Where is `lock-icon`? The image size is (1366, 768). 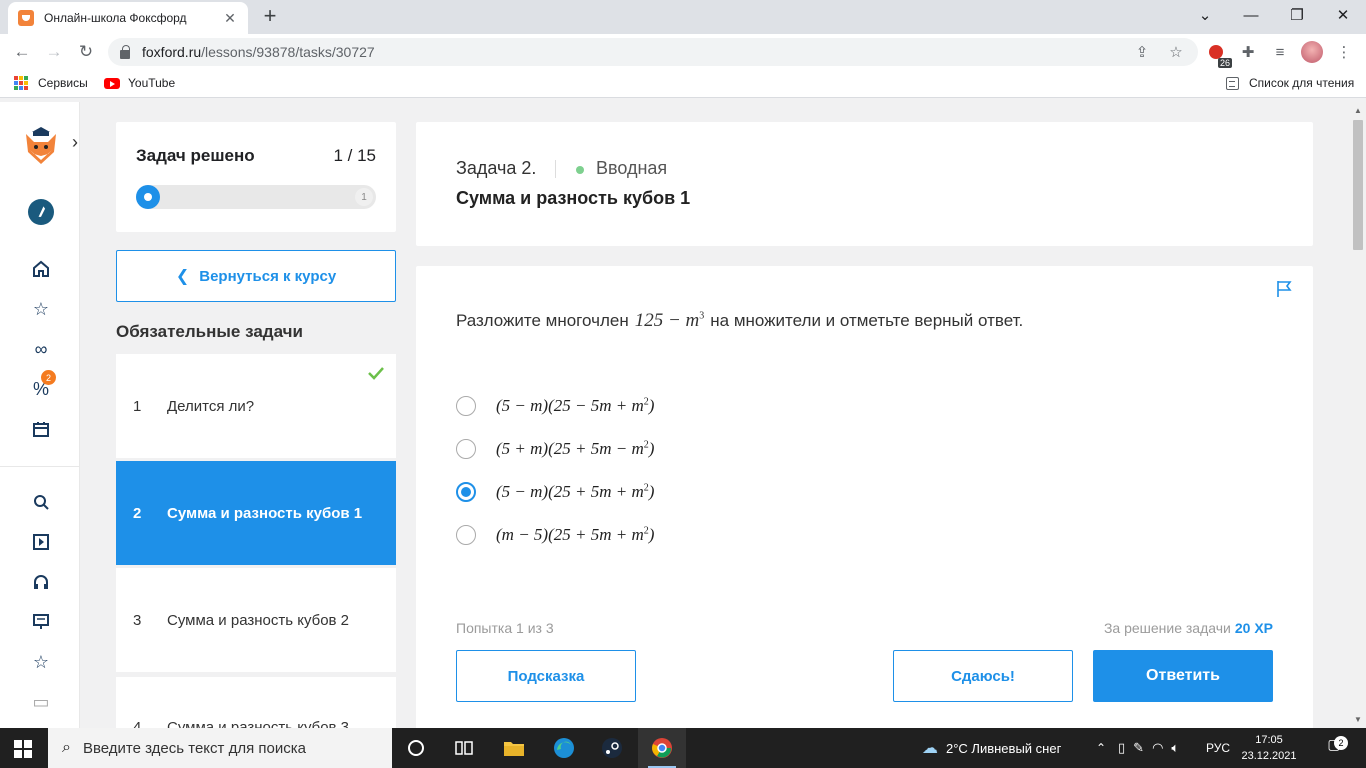 lock-icon is located at coordinates (125, 51).